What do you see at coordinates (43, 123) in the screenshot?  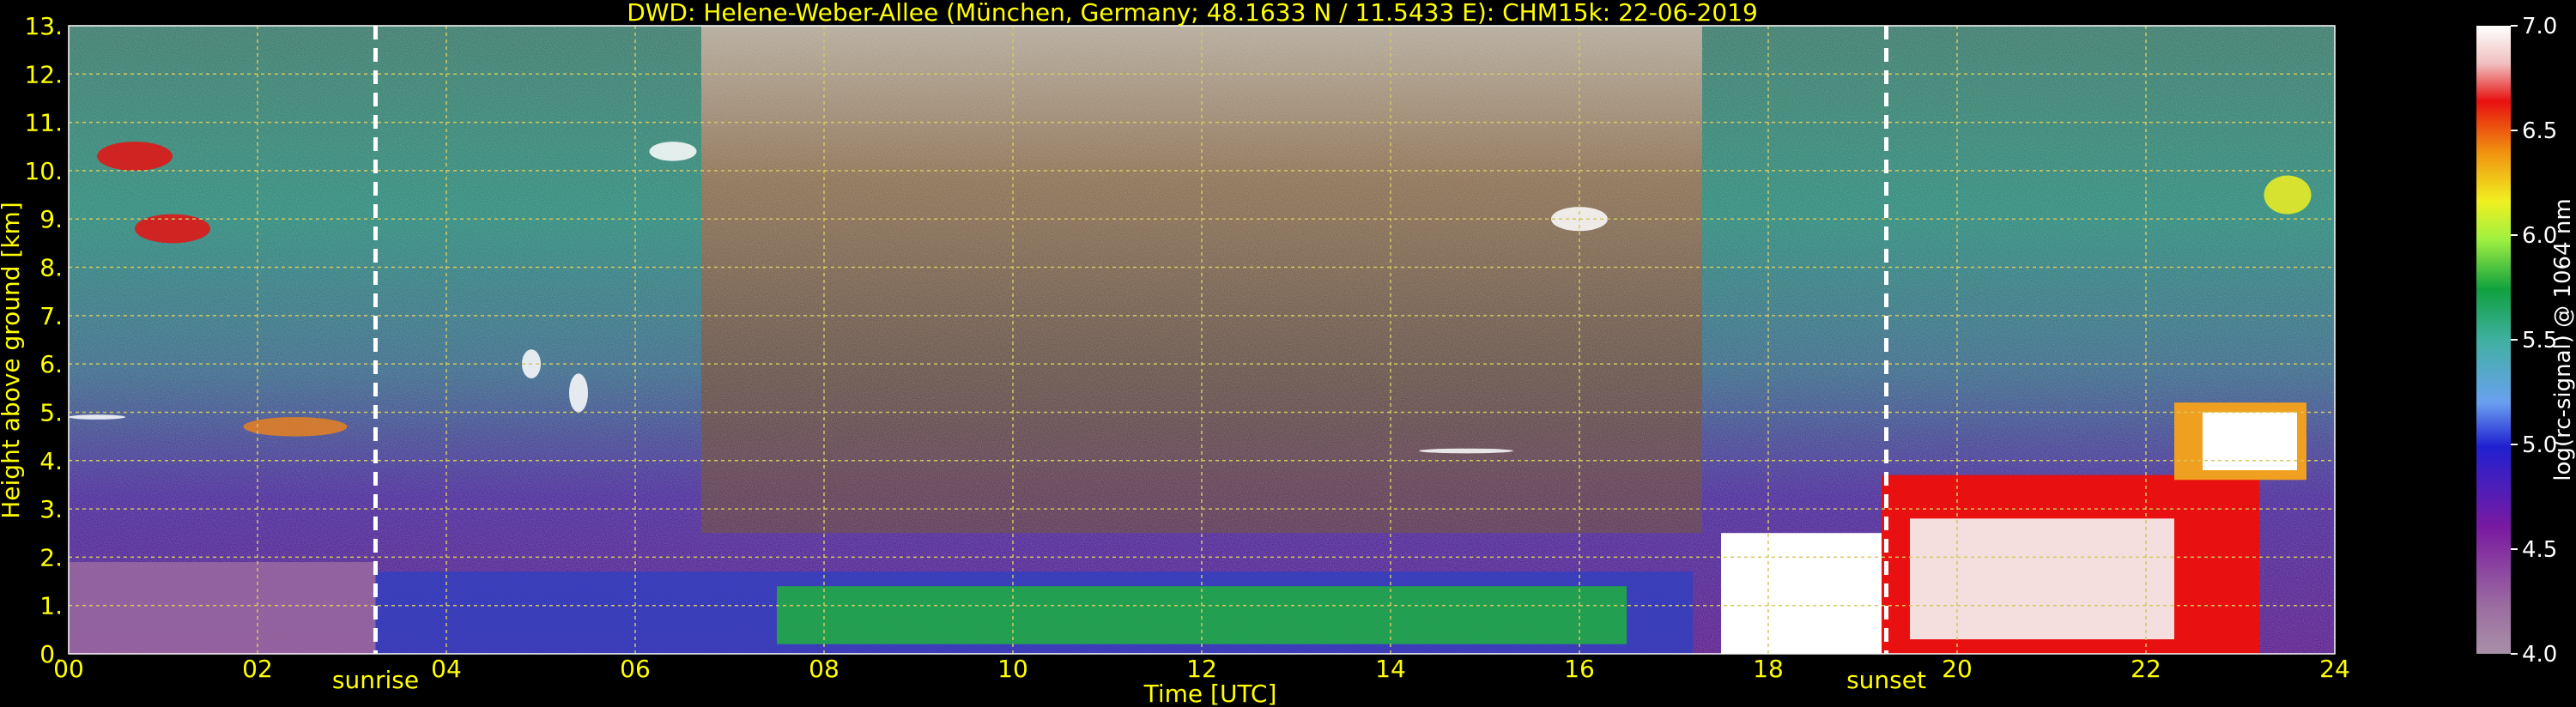 I see `y-tick-label: 11.` at bounding box center [43, 123].